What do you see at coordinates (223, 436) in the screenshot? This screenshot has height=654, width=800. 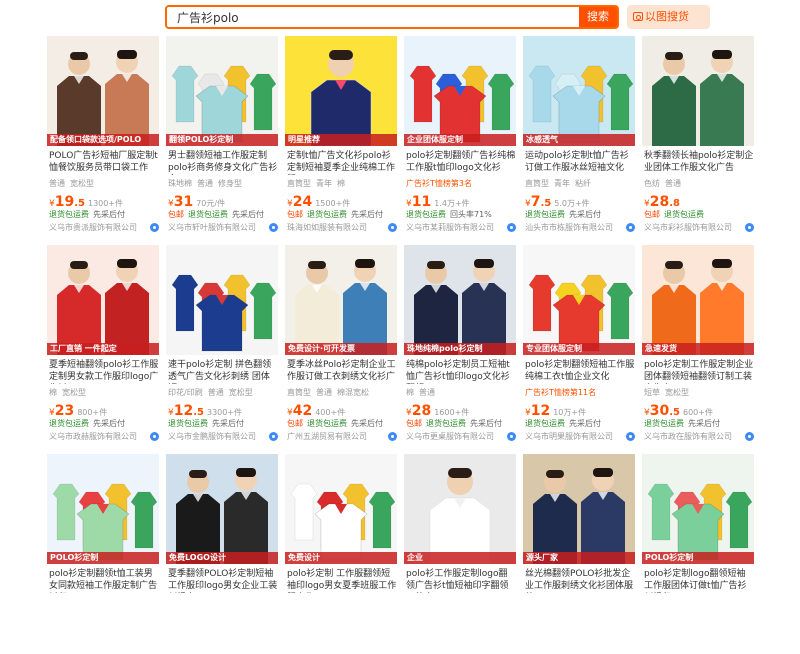 I see `shop-name: 义乌市金鹏服饰有限公司` at bounding box center [223, 436].